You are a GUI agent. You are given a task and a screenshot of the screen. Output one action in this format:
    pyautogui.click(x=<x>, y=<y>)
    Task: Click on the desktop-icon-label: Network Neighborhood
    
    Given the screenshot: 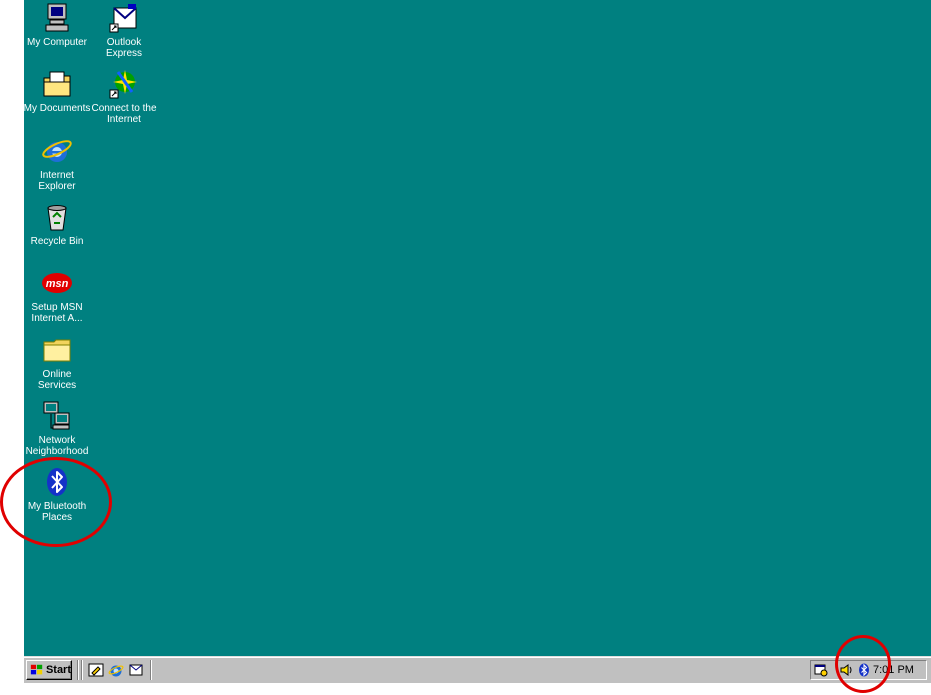 What is the action you would take?
    pyautogui.click(x=57, y=446)
    